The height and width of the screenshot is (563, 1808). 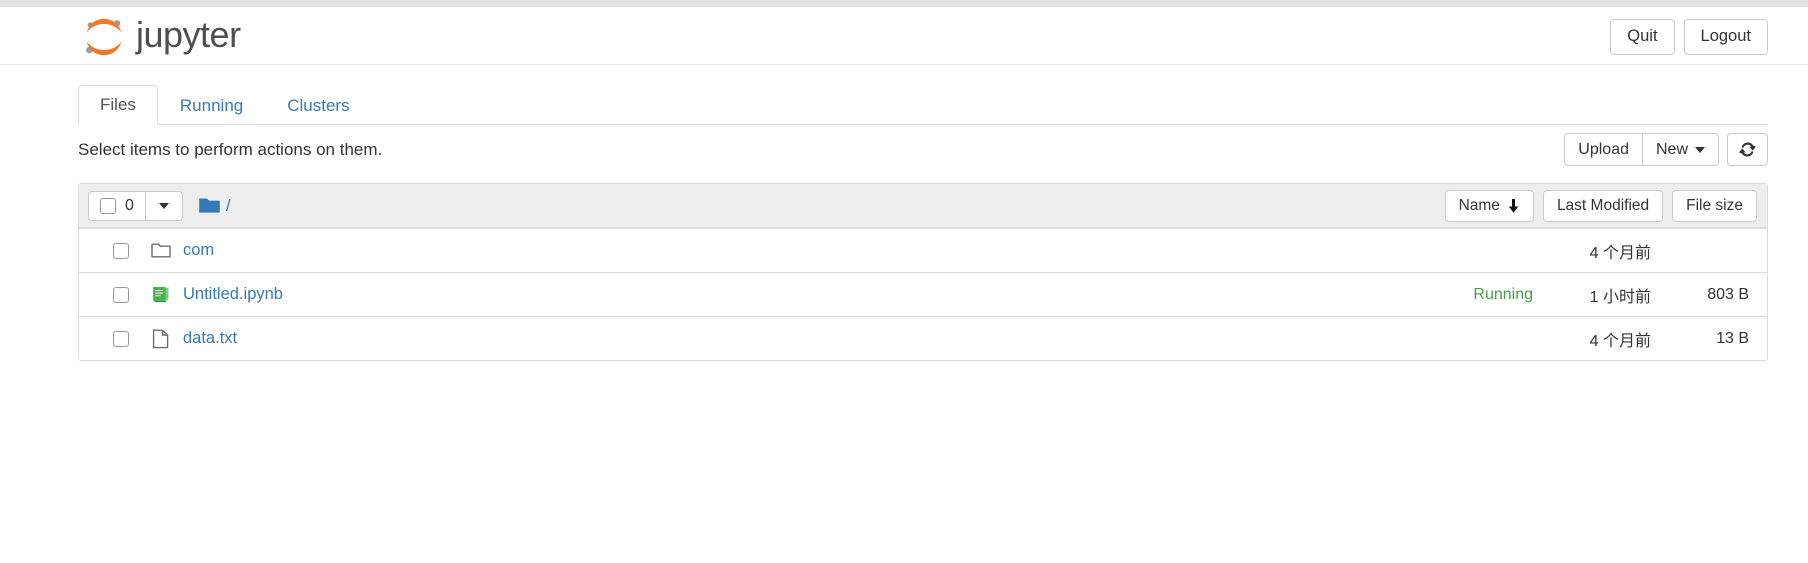 What do you see at coordinates (923, 206) in the screenshot?
I see `file-list-header: 0 / Name Last Modified File size` at bounding box center [923, 206].